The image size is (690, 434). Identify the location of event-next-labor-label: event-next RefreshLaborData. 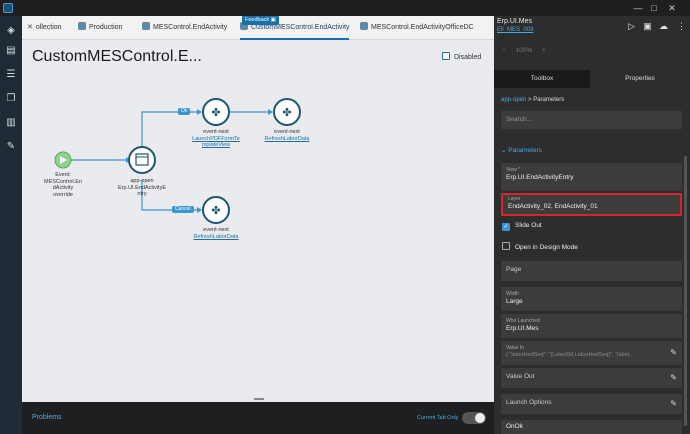
(287, 135).